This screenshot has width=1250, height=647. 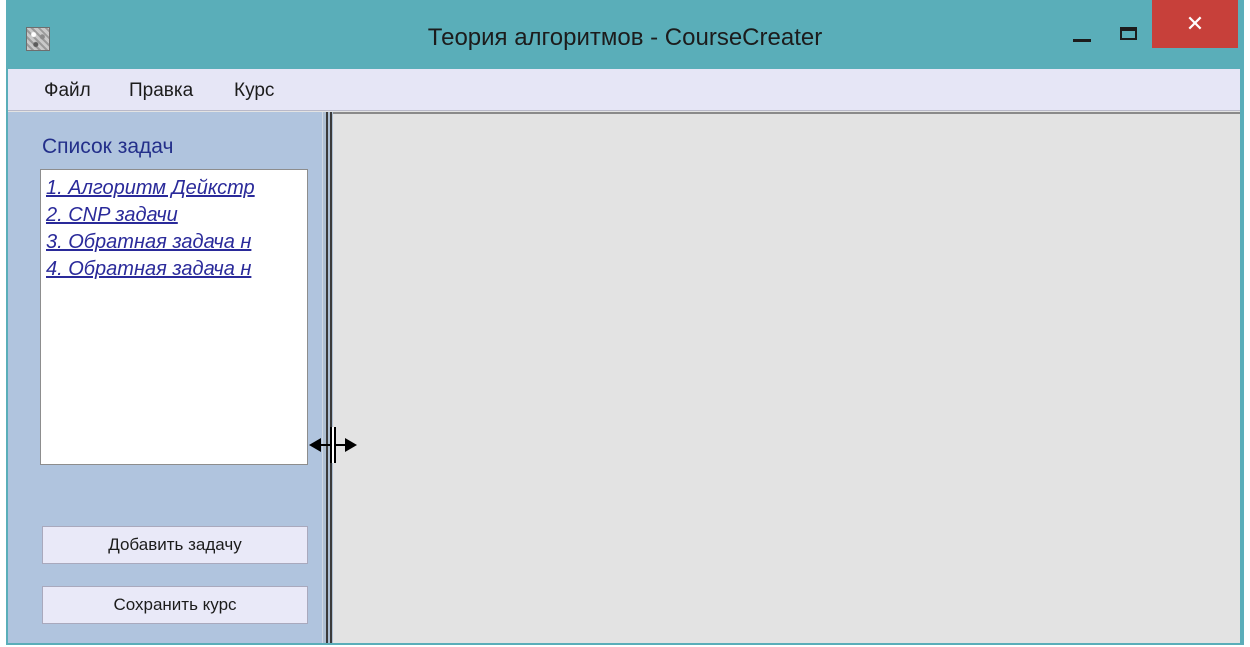 What do you see at coordinates (254, 91) in the screenshot?
I see `menu-course: Курс` at bounding box center [254, 91].